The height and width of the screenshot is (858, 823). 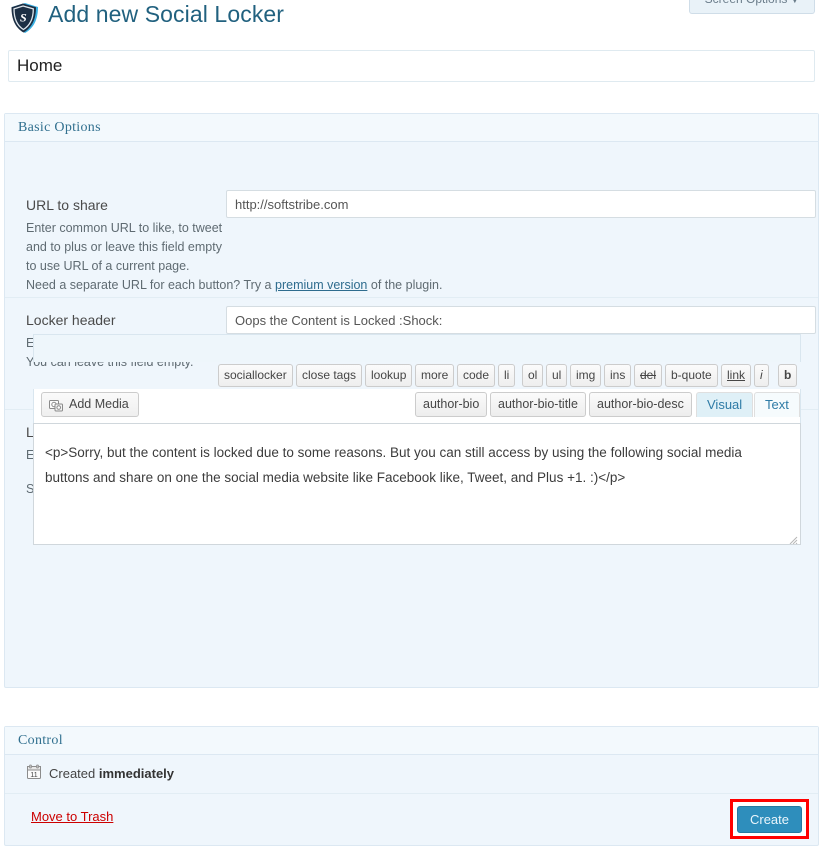 What do you see at coordinates (746, 3) in the screenshot?
I see `screen-options-label: Screen Options` at bounding box center [746, 3].